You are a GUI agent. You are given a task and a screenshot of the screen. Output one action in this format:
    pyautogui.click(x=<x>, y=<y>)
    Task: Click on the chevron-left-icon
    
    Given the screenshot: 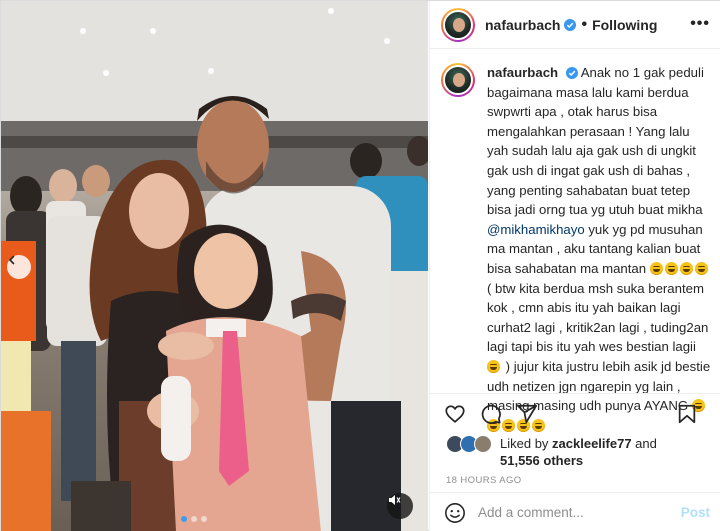 What is the action you would take?
    pyautogui.click(x=11, y=260)
    